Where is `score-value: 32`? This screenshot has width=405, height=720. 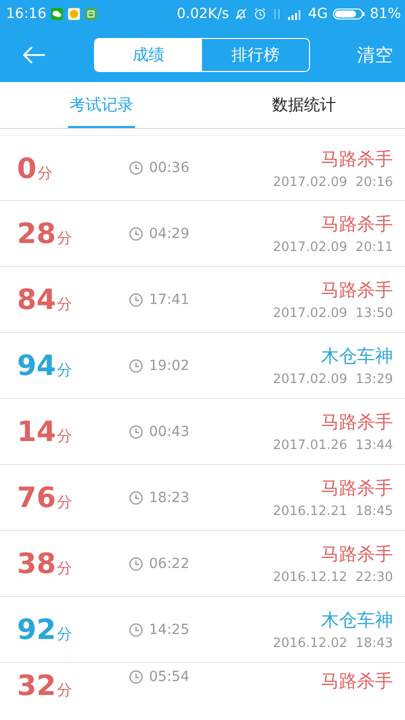 score-value: 32 is located at coordinates (36, 685).